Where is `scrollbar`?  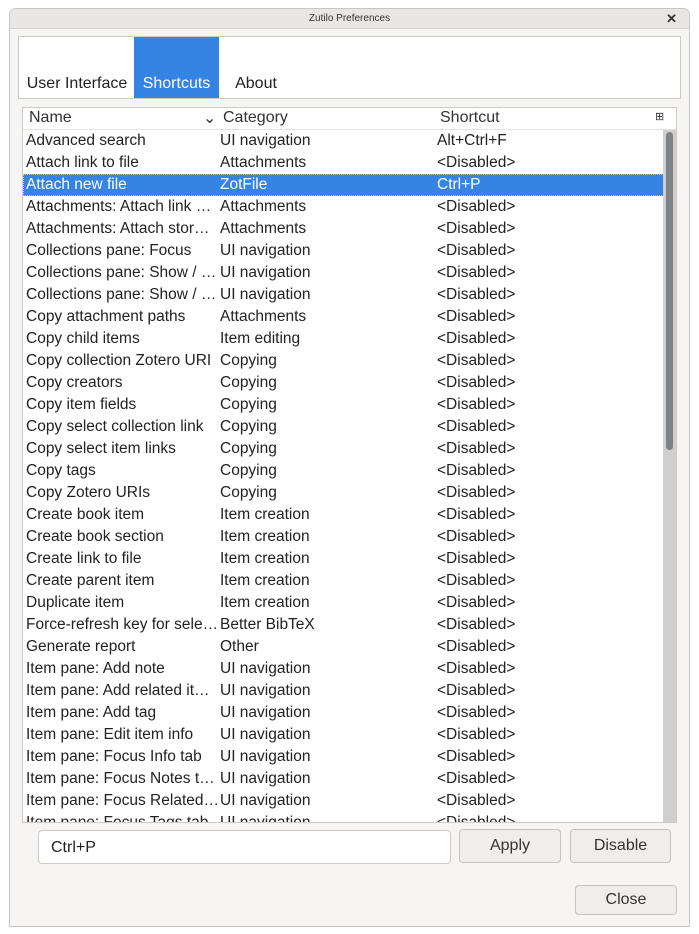 scrollbar is located at coordinates (669, 476).